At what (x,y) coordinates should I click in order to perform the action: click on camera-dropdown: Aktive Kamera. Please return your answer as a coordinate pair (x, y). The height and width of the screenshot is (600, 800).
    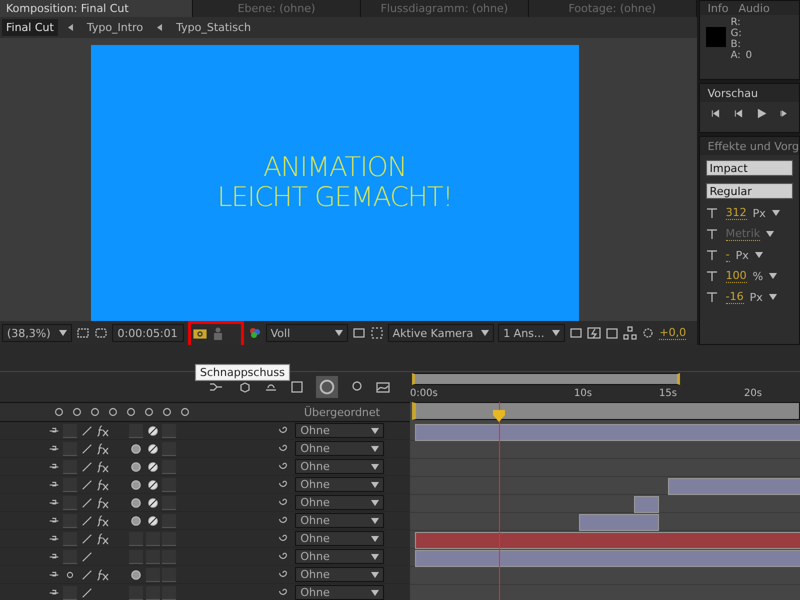
    Looking at the image, I should click on (441, 333).